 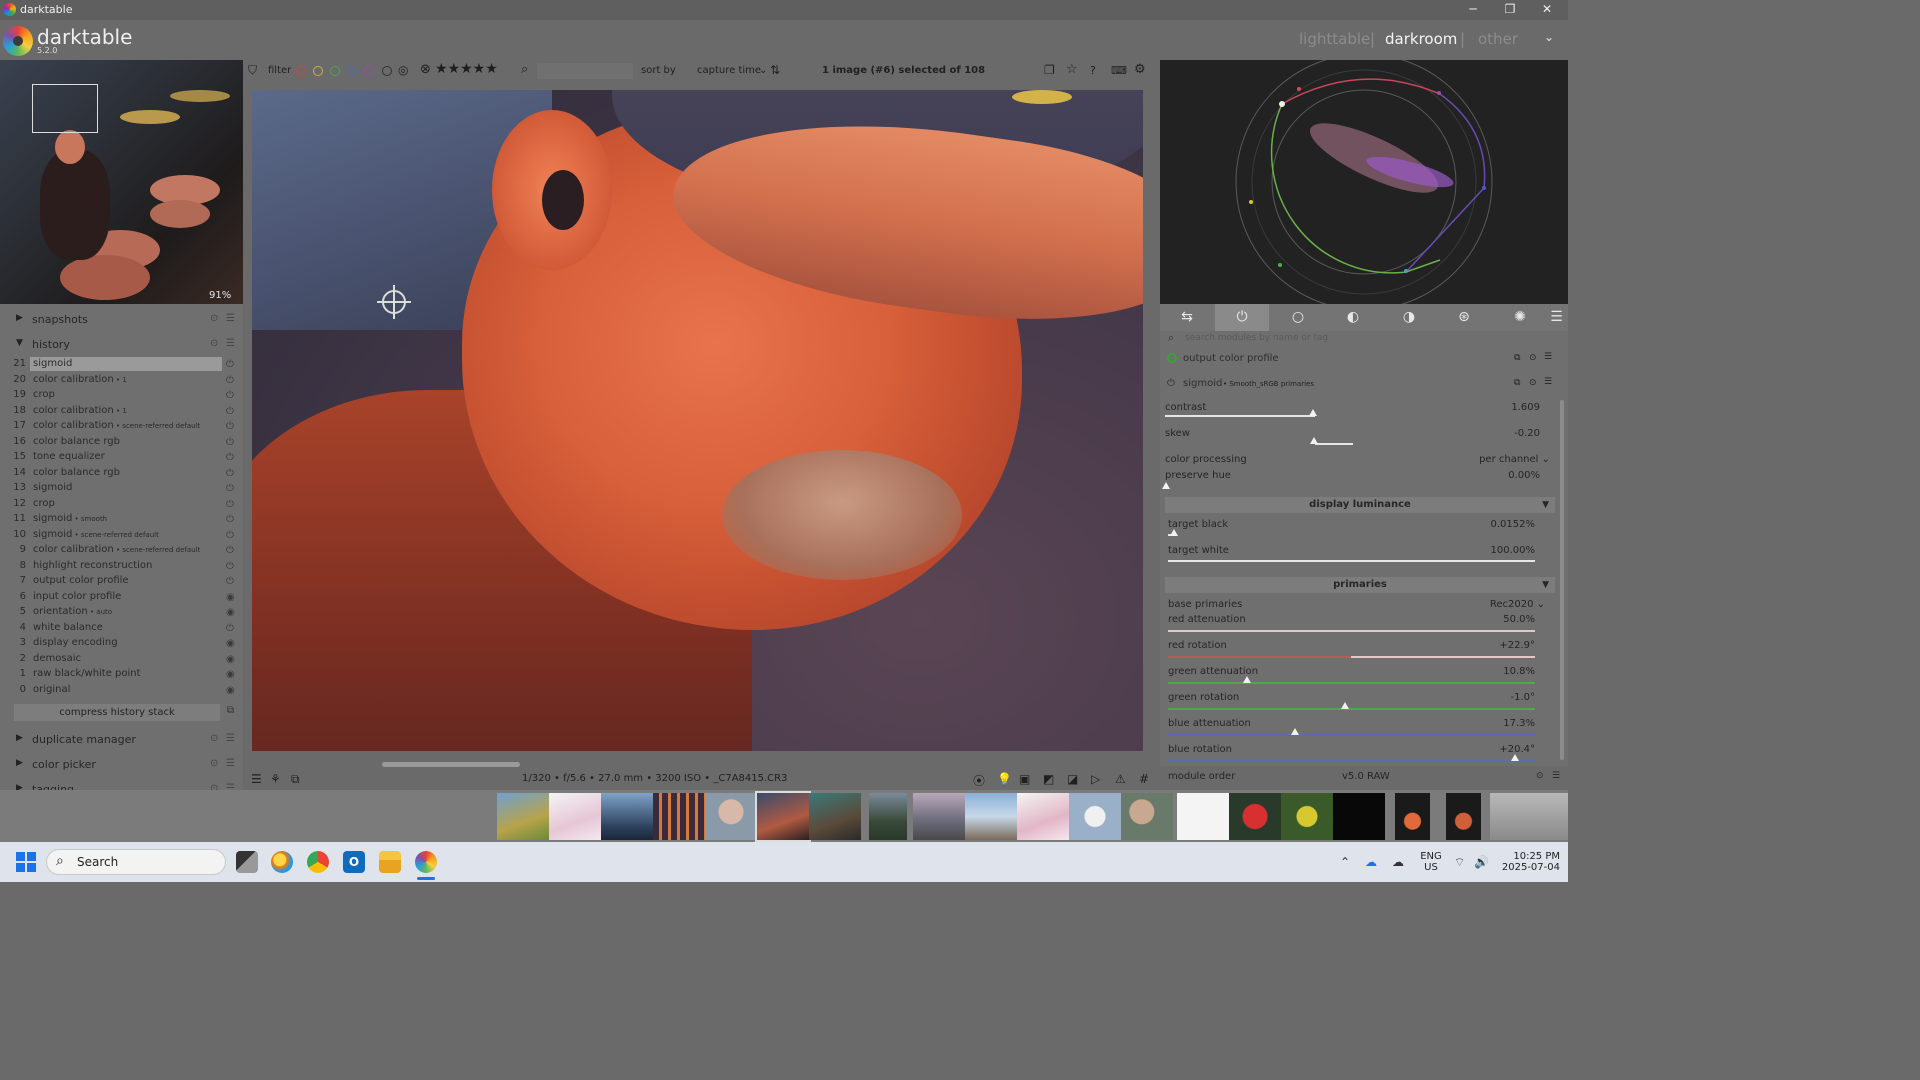 What do you see at coordinates (127, 675) in the screenshot?
I see `history-item: 1 raw black/white point ◉` at bounding box center [127, 675].